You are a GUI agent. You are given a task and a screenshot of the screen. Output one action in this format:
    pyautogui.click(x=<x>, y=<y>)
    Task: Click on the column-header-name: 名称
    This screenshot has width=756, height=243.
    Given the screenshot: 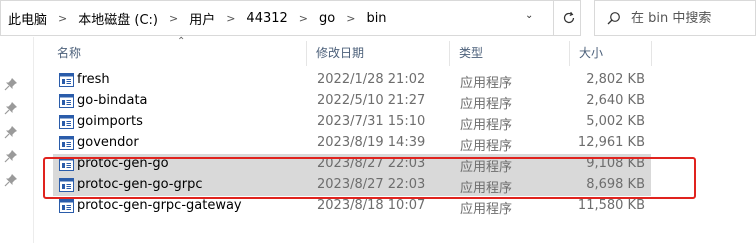 What is the action you would take?
    pyautogui.click(x=69, y=52)
    